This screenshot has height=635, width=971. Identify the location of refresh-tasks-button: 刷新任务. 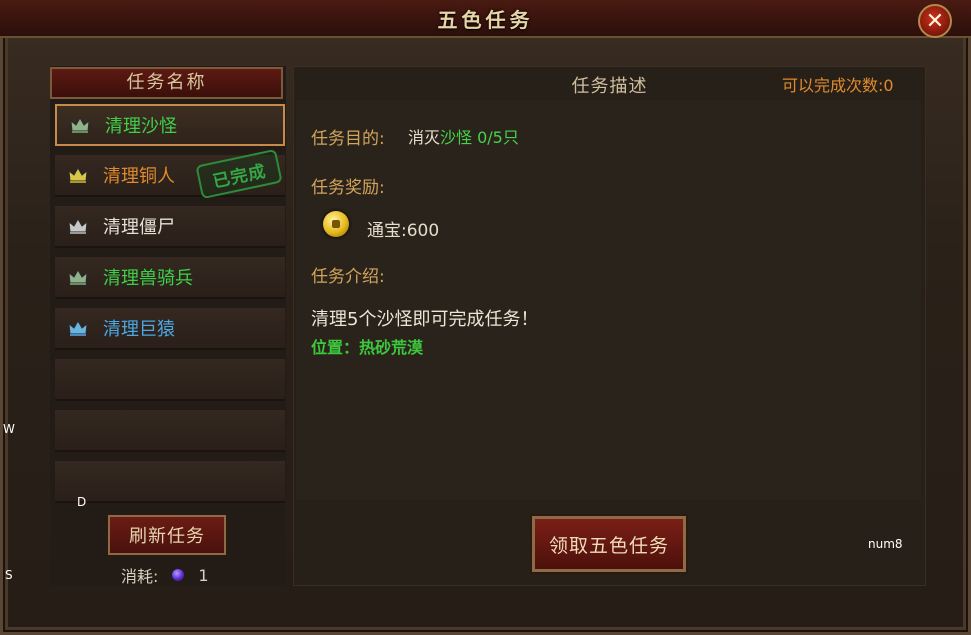
(167, 535).